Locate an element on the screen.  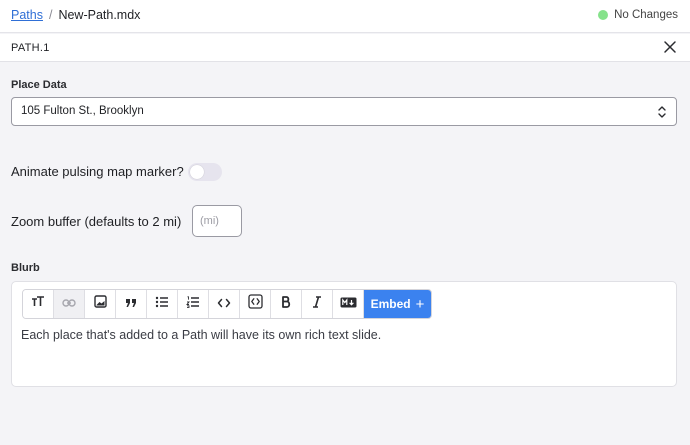
markdown-button is located at coordinates (348, 304).